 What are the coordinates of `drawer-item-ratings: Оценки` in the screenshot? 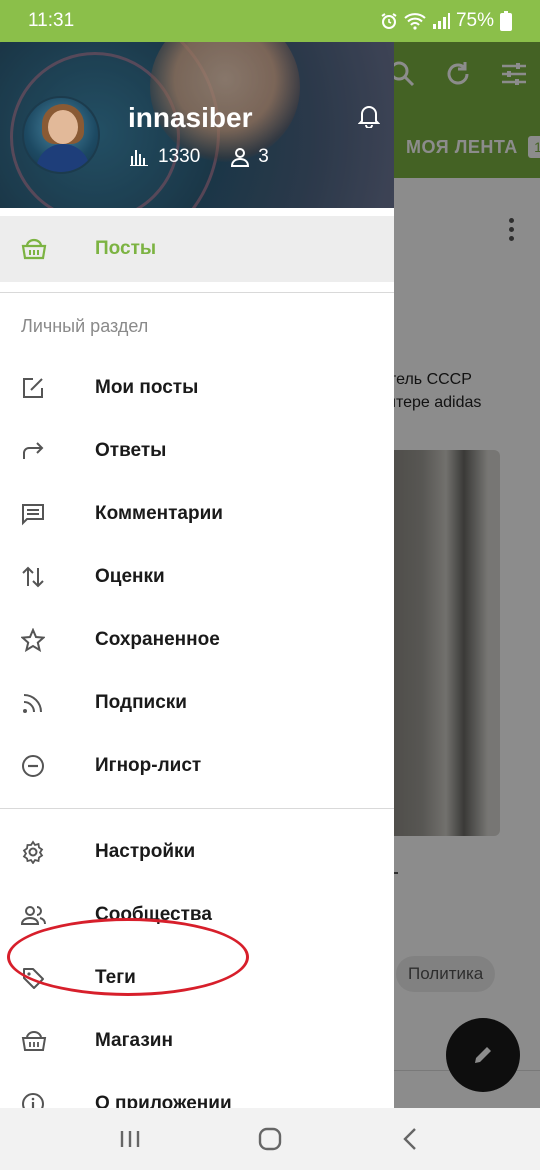 It's located at (197, 577).